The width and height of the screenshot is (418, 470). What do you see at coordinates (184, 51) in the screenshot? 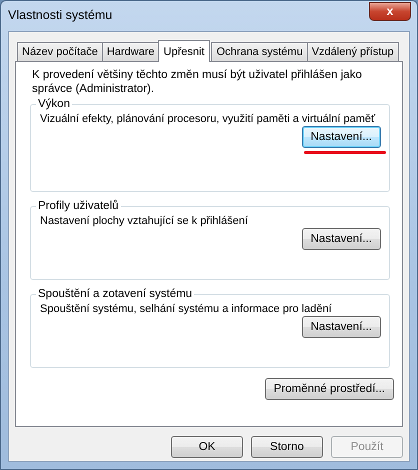
I see `tab: Upřesnit` at bounding box center [184, 51].